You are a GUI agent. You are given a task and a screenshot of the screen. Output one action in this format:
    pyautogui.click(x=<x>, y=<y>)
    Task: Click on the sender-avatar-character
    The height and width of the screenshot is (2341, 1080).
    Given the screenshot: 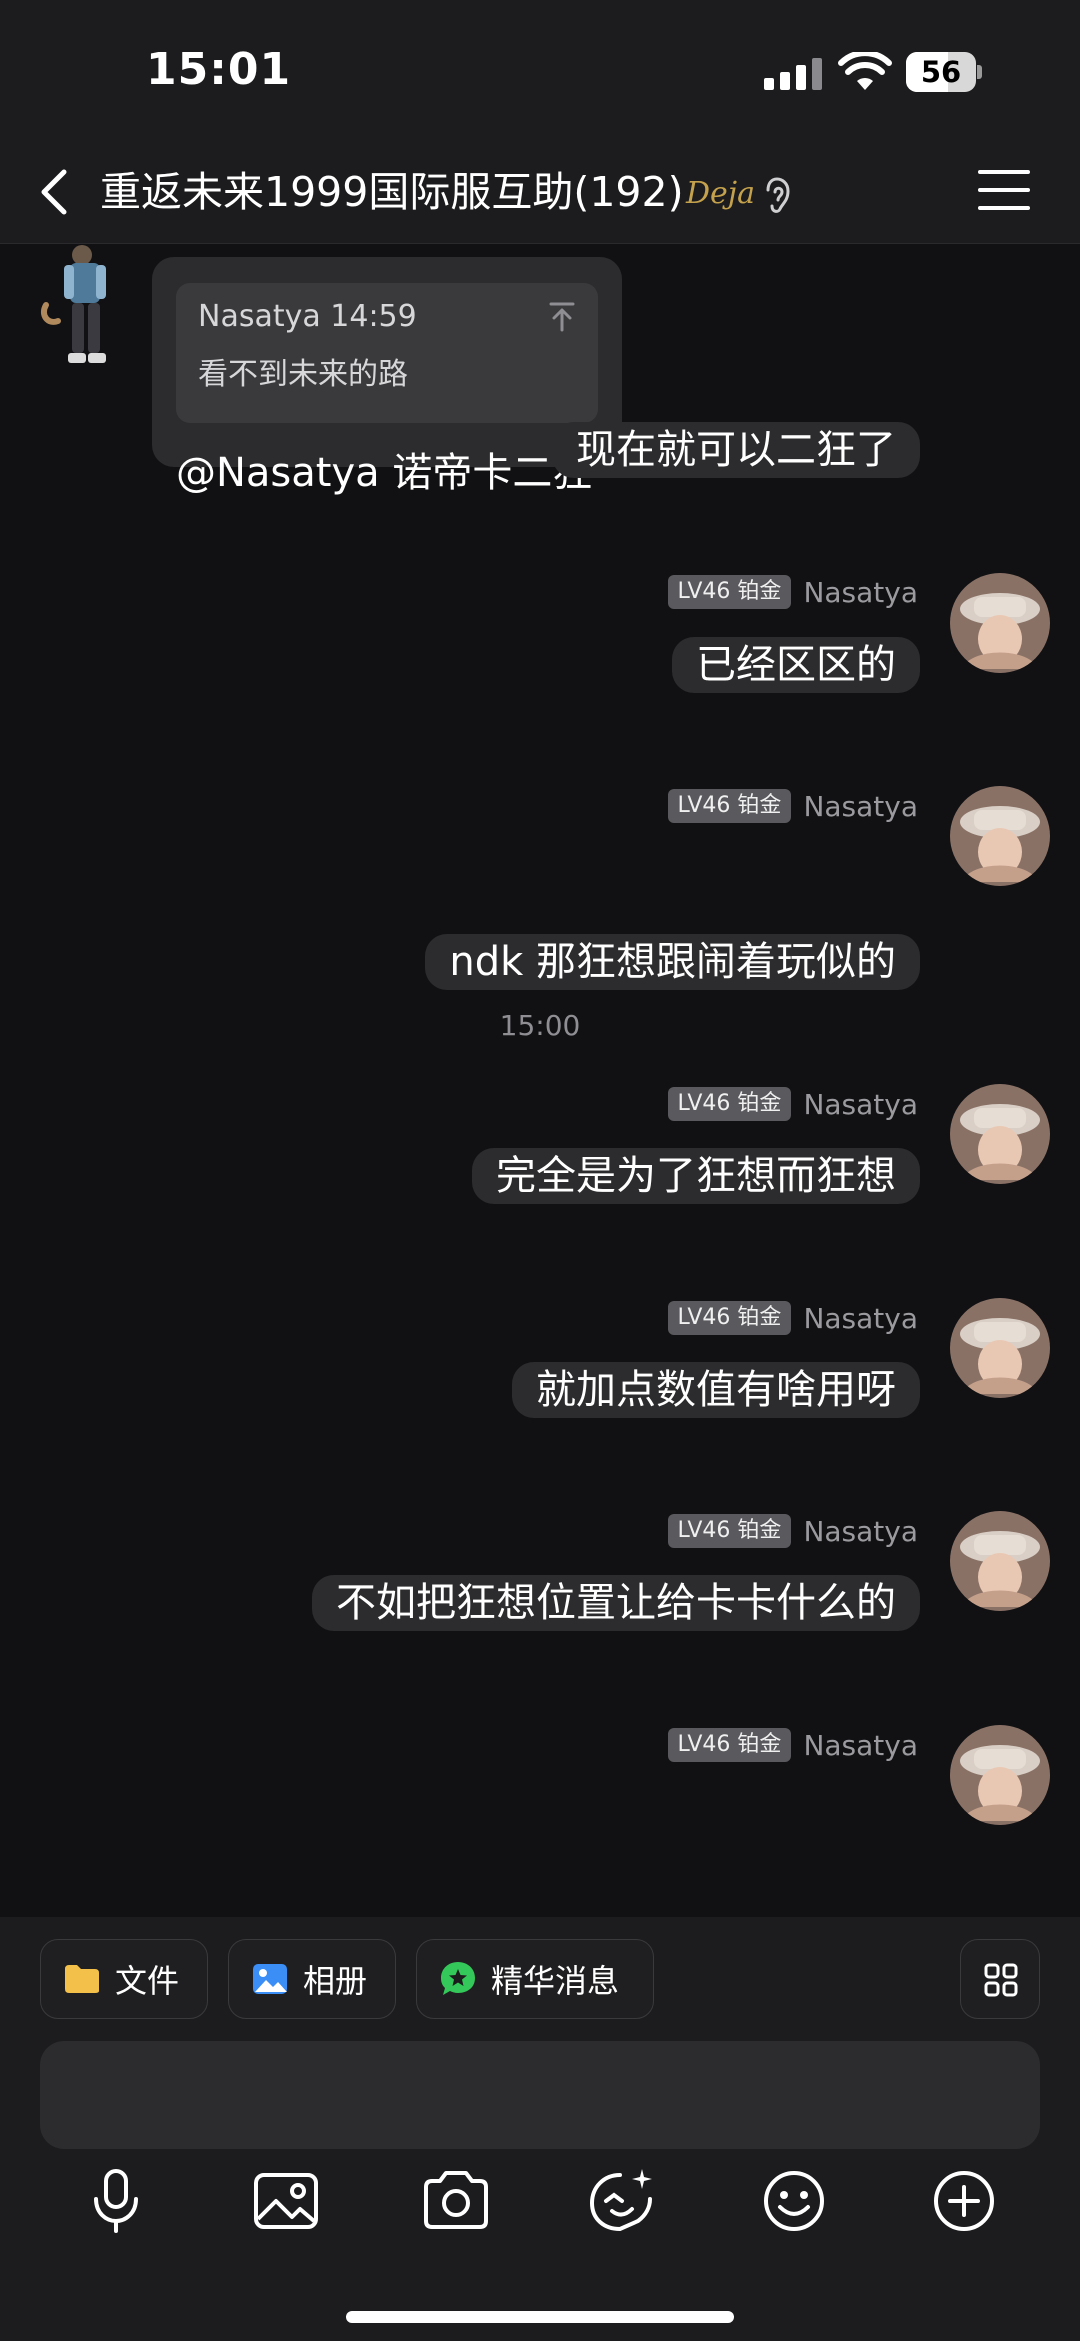 What is the action you would take?
    pyautogui.click(x=84, y=309)
    